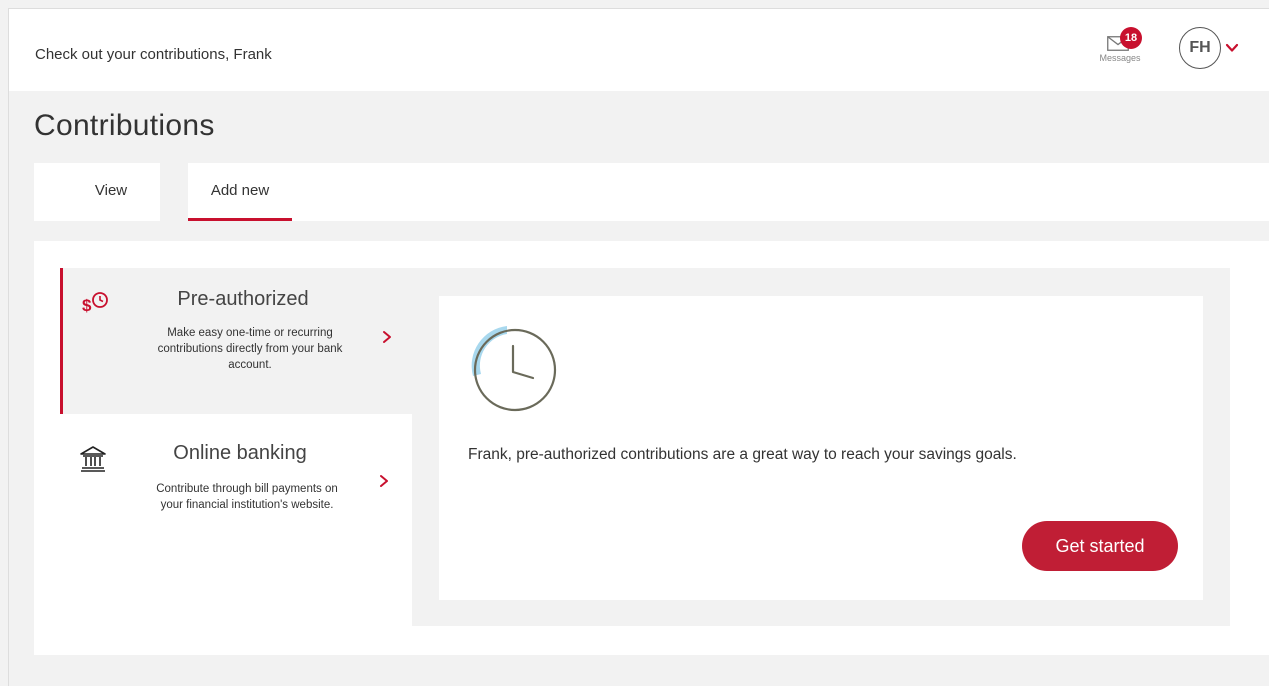  What do you see at coordinates (93, 459) in the screenshot?
I see `bank-icon` at bounding box center [93, 459].